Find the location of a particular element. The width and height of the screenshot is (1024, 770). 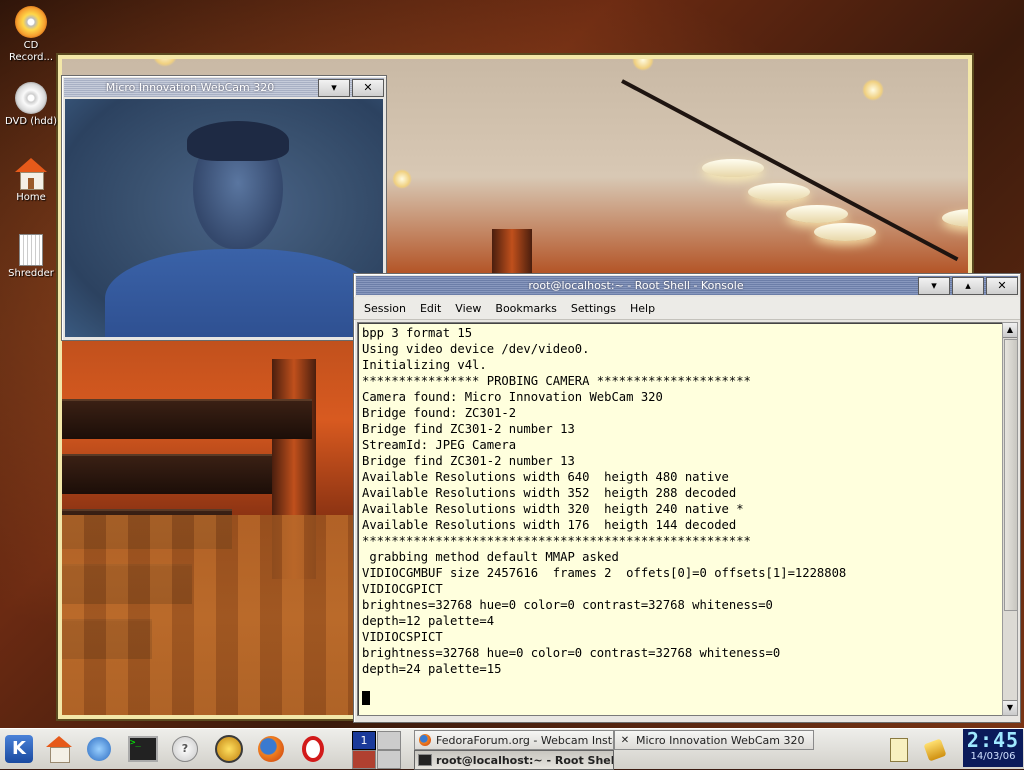

window-title: Micro Innovation WebCam 320 is located at coordinates (190, 87).